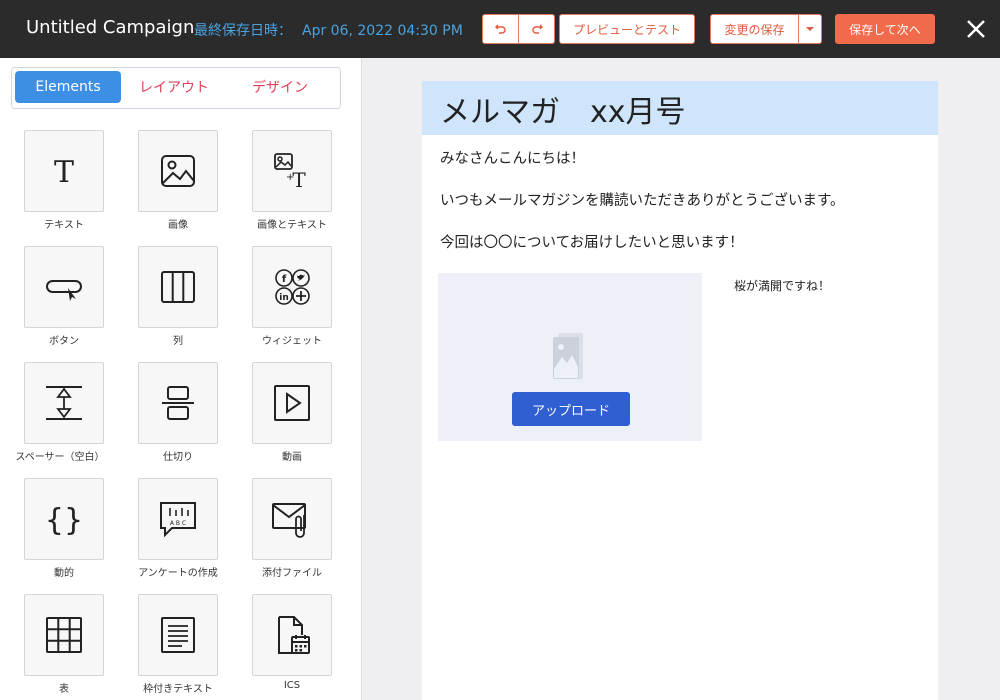 The width and height of the screenshot is (1000, 700). I want to click on tab-elements: Elements, so click(68, 87).